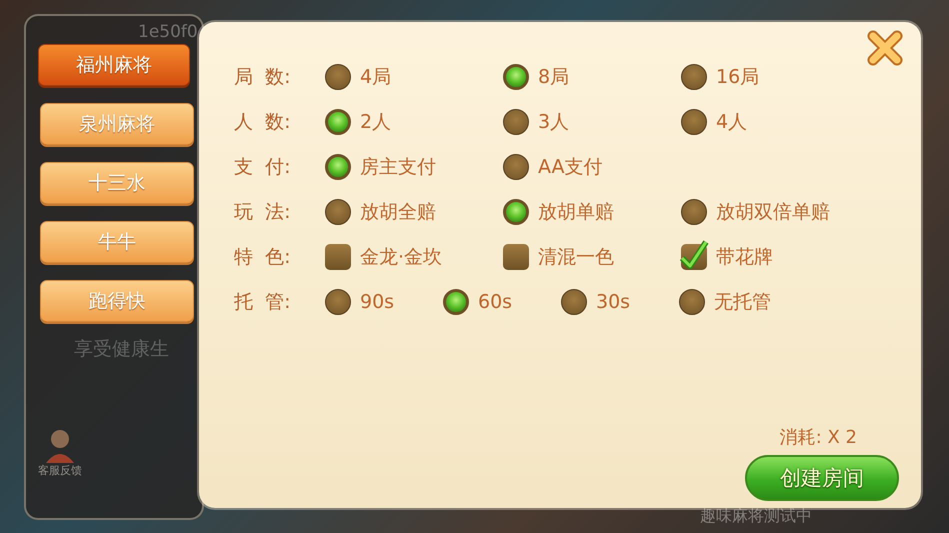 This screenshot has height=533, width=949. Describe the element at coordinates (613, 301) in the screenshot. I see `option-label: 30s` at that location.